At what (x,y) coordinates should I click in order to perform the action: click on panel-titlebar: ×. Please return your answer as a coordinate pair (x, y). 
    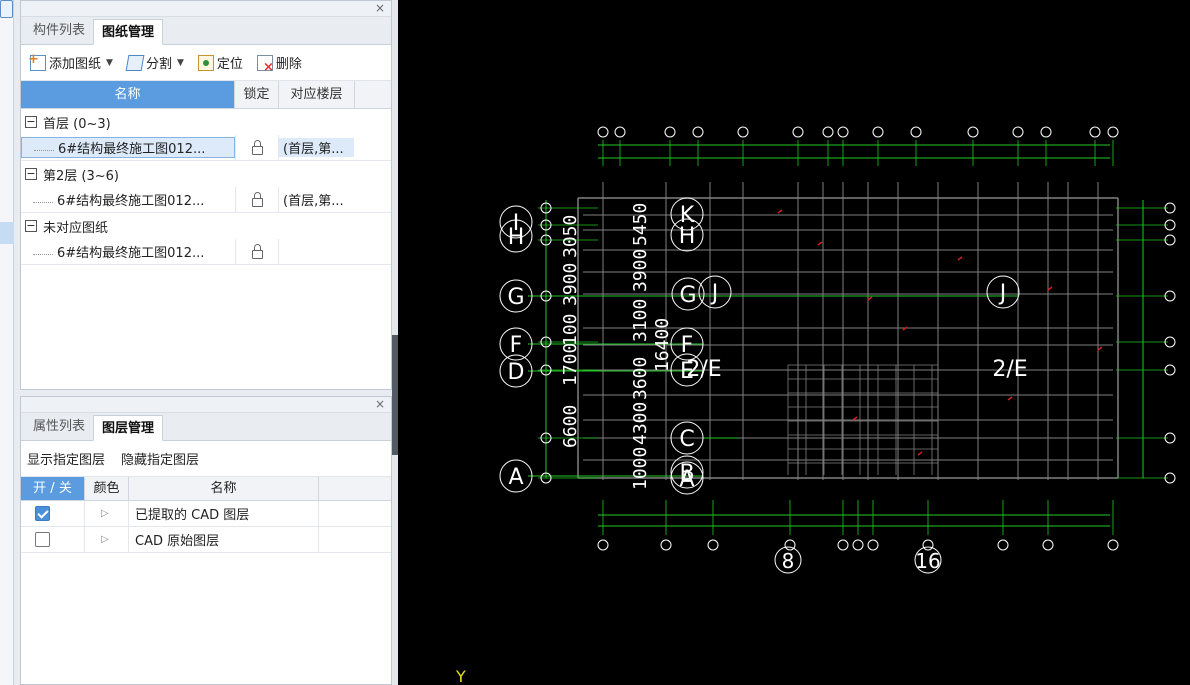
    Looking at the image, I should click on (206, 9).